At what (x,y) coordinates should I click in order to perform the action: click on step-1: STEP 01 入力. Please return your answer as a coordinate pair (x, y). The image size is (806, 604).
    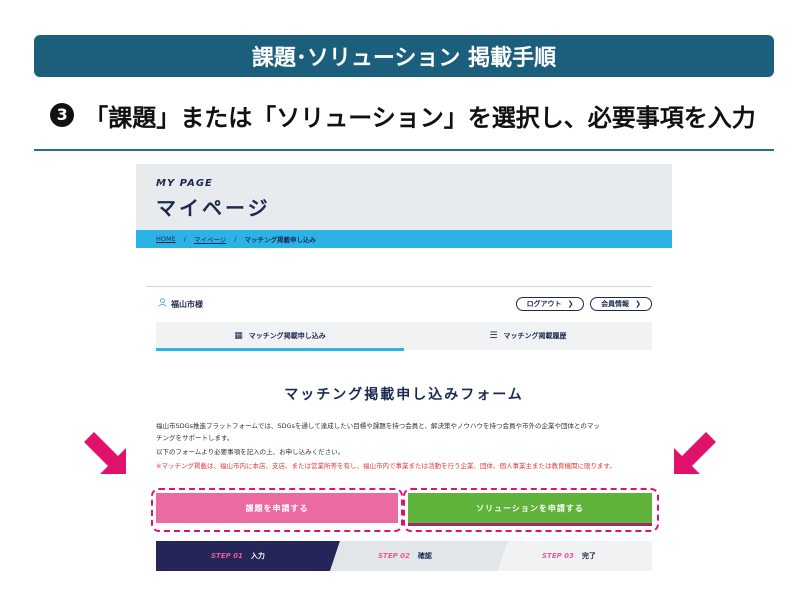
    Looking at the image, I should click on (238, 556).